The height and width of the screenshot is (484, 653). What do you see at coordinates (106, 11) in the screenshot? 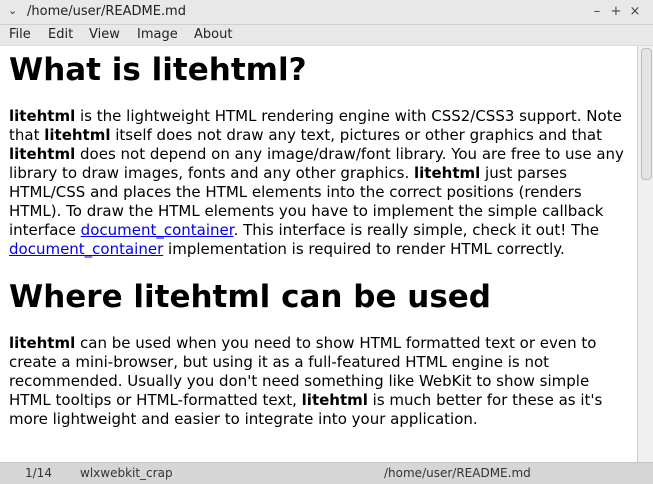
I see `window-title: /home/user/README.md` at bounding box center [106, 11].